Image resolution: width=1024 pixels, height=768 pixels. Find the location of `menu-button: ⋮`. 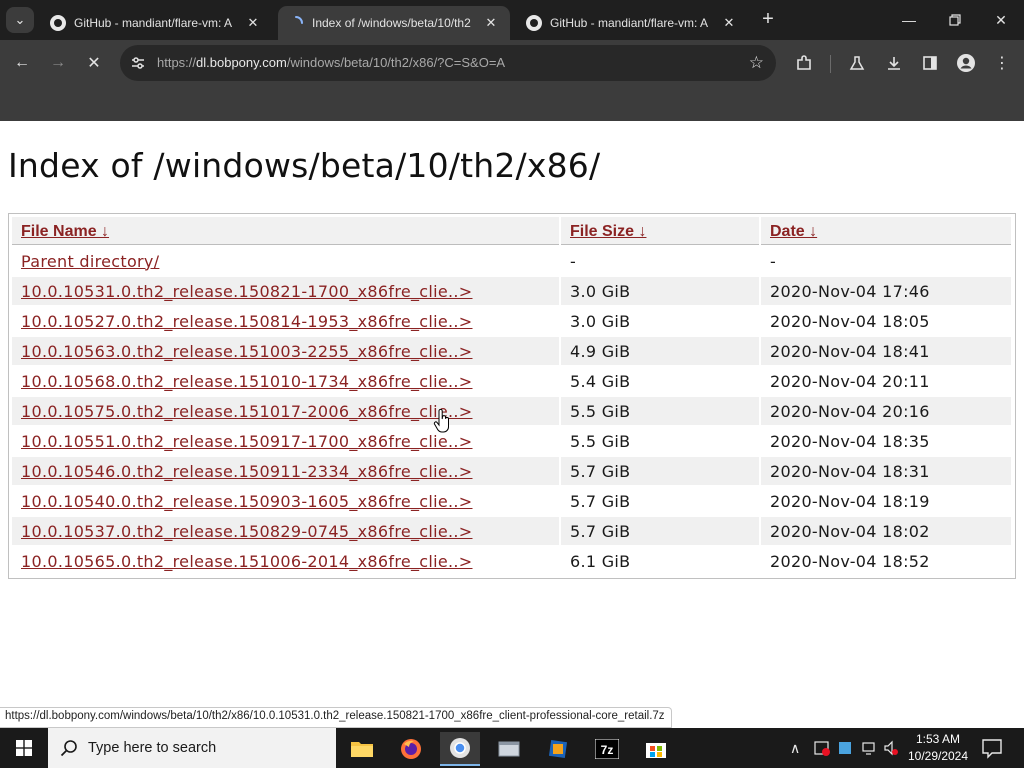

menu-button: ⋮ is located at coordinates (1002, 63).